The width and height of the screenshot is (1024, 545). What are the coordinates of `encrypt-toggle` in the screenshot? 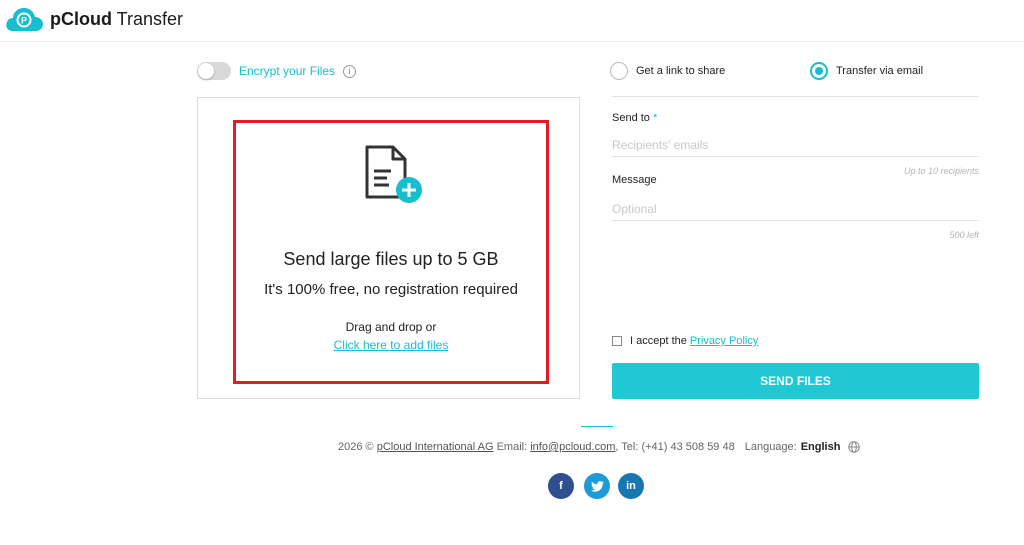 It's located at (214, 71).